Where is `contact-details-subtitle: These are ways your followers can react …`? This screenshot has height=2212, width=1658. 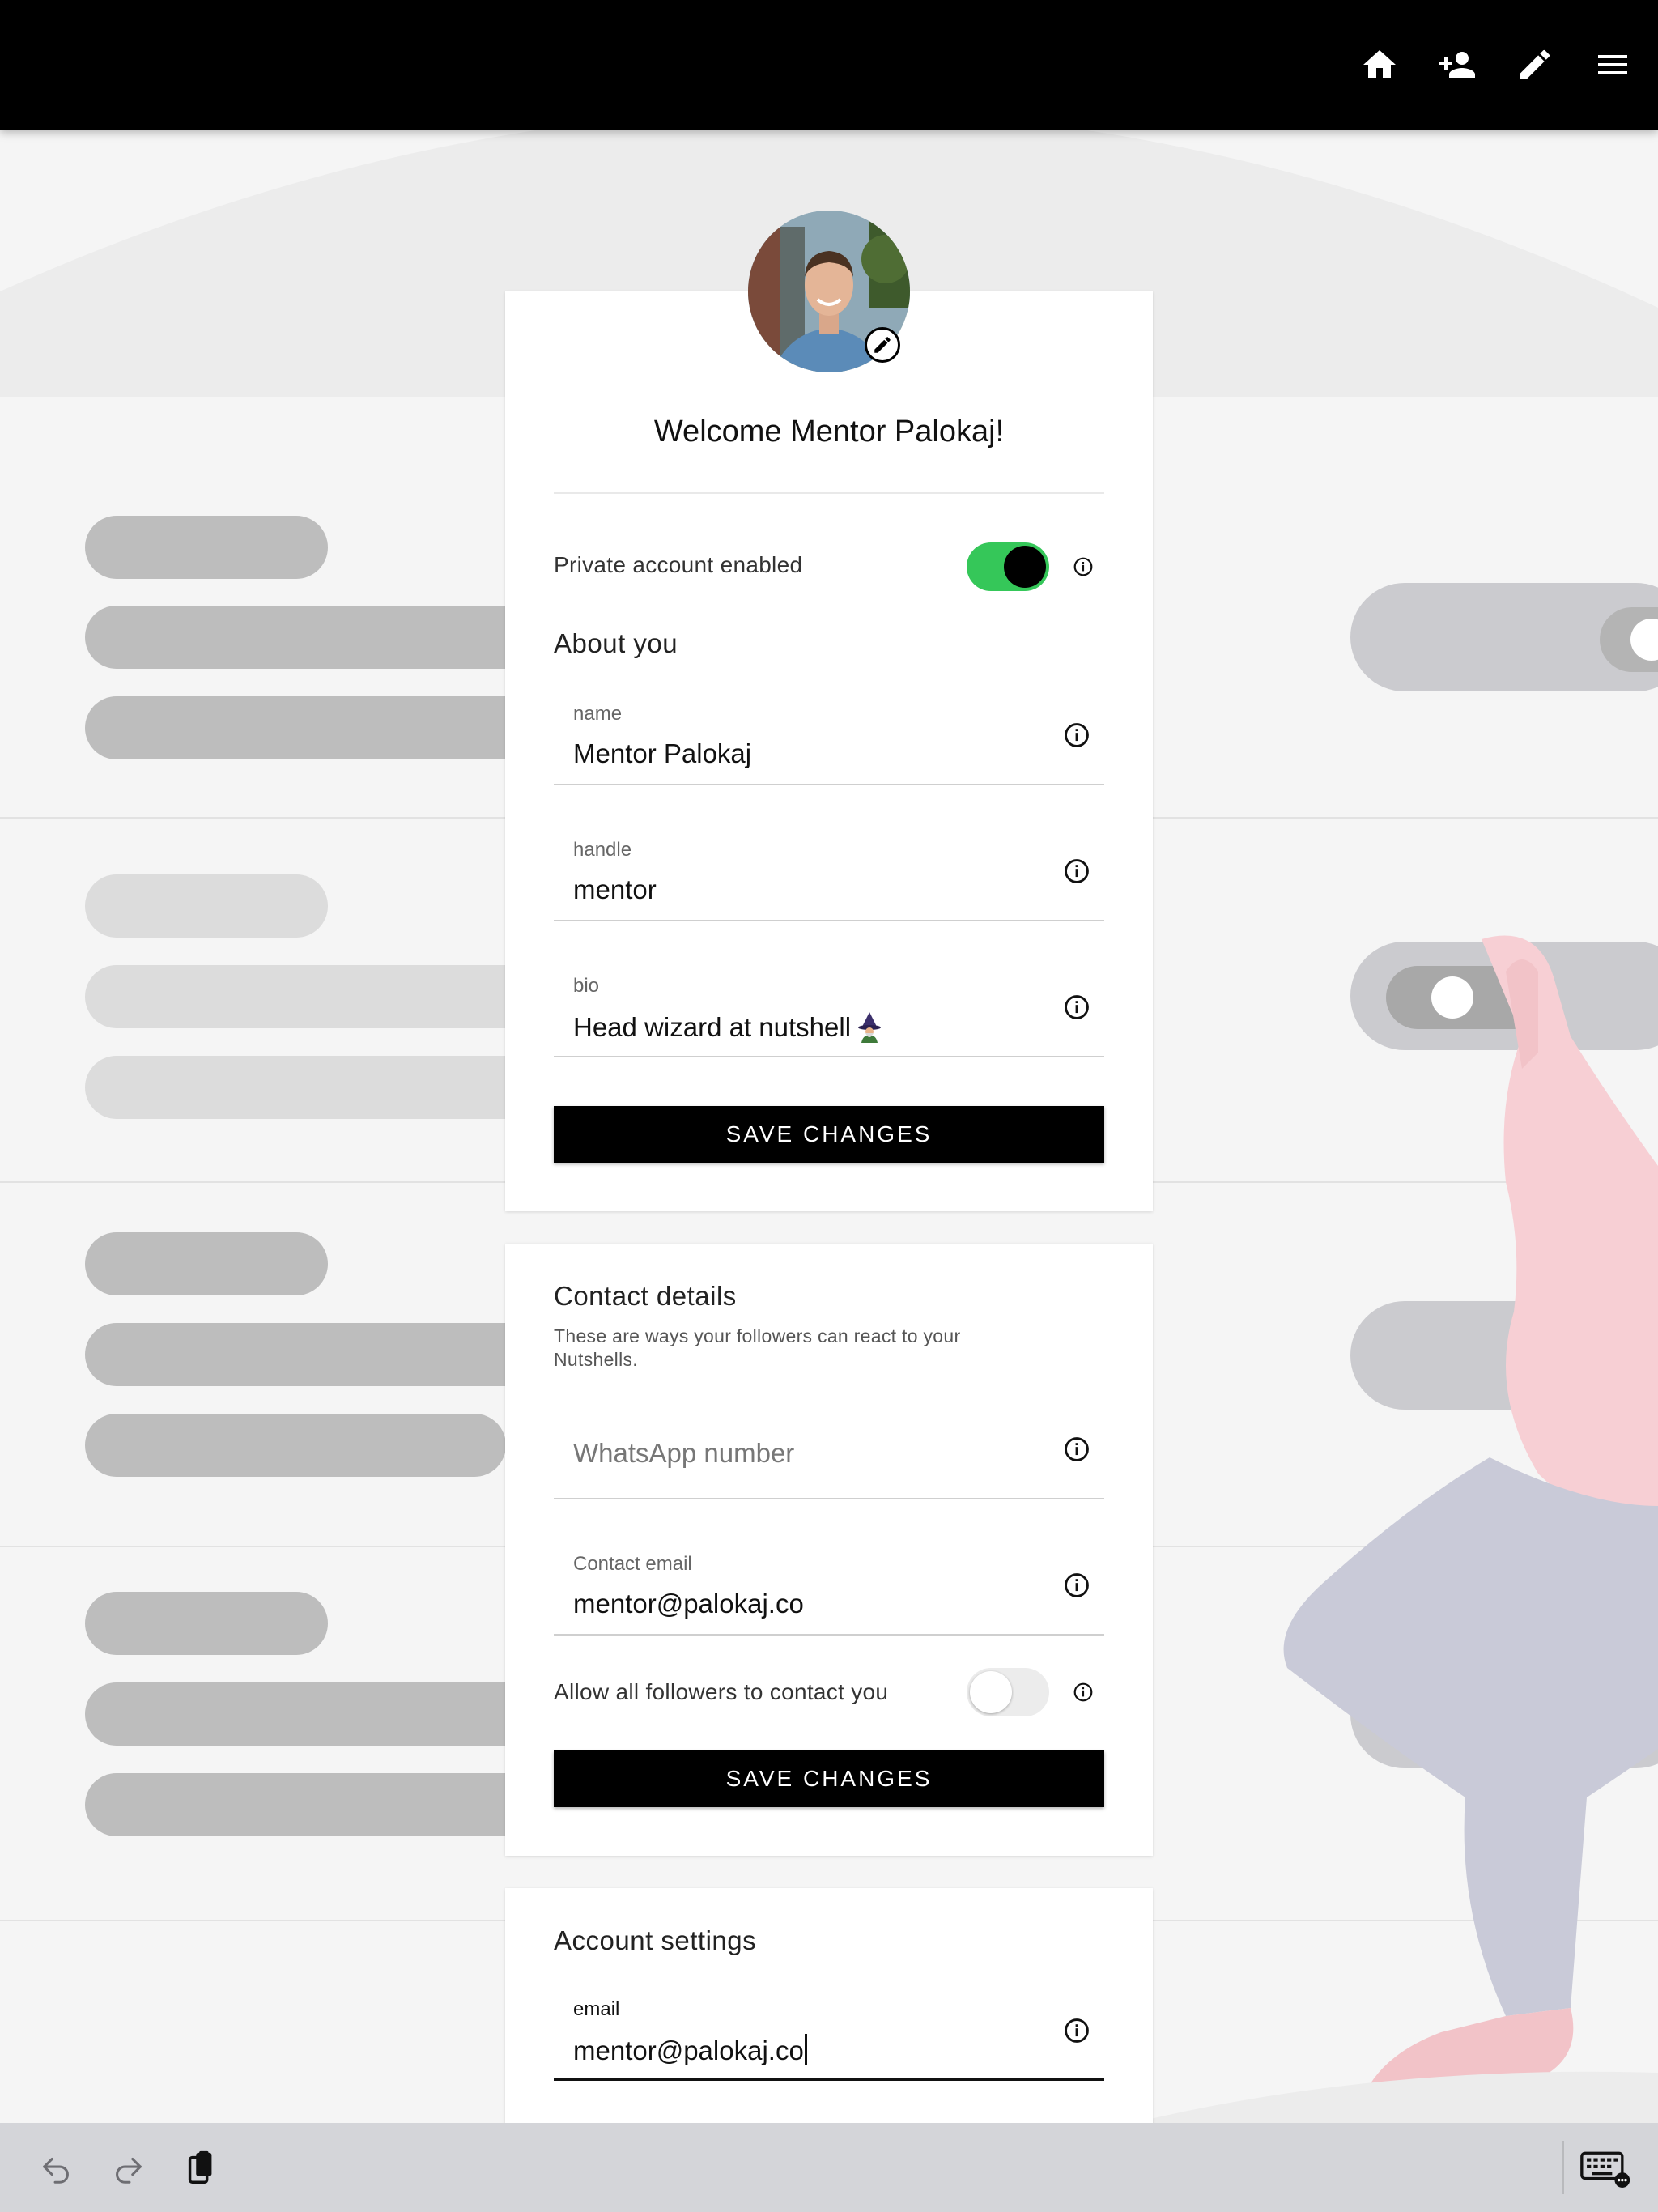
contact-details-subtitle: These are ways your followers can react … is located at coordinates (757, 1347).